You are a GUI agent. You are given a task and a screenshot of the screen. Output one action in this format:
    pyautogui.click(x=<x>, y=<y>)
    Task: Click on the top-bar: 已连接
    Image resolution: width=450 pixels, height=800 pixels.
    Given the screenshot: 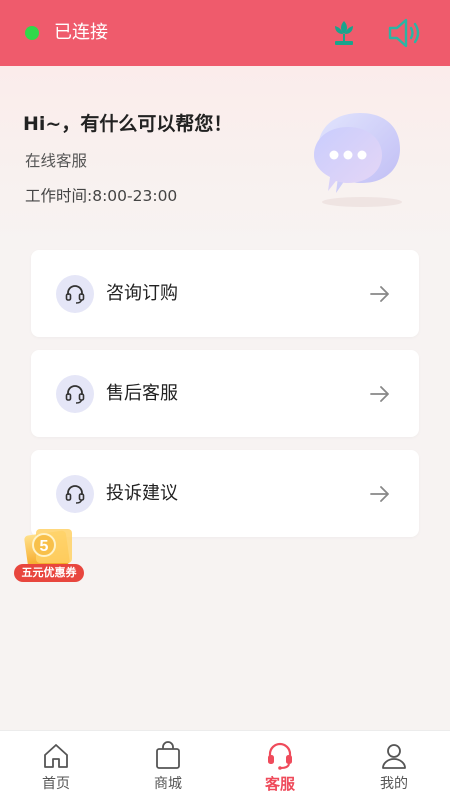 What is the action you would take?
    pyautogui.click(x=225, y=33)
    